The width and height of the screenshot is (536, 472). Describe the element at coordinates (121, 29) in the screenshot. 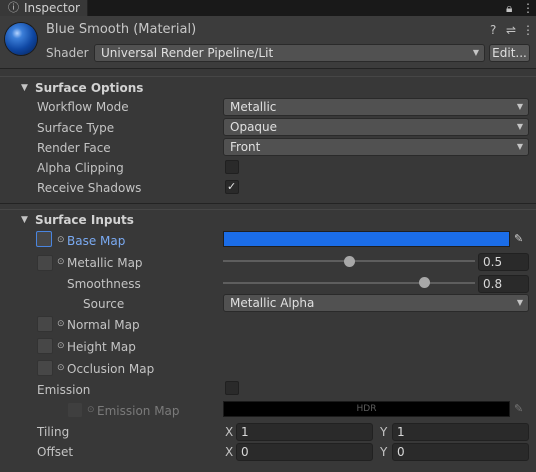

I see `material-title: Blue Smooth (Material)` at that location.